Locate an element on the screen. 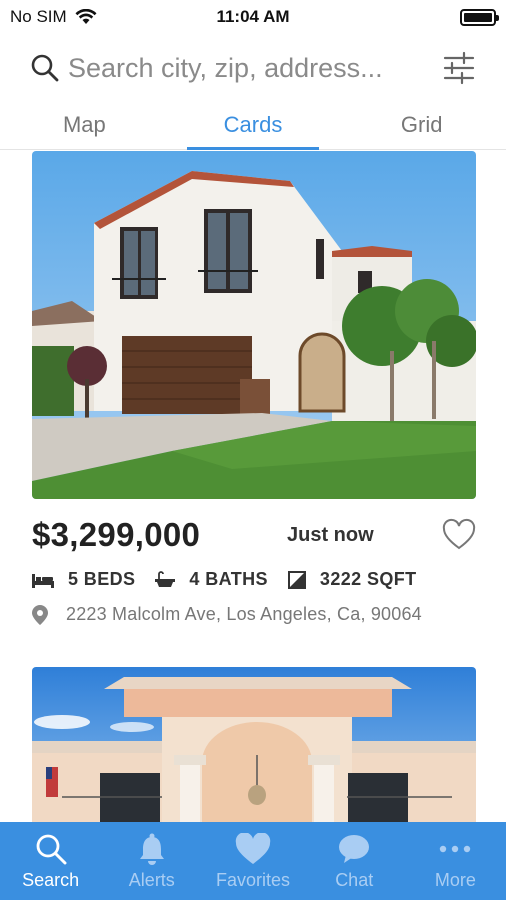  nav-favorites: Favorites is located at coordinates (252, 861).